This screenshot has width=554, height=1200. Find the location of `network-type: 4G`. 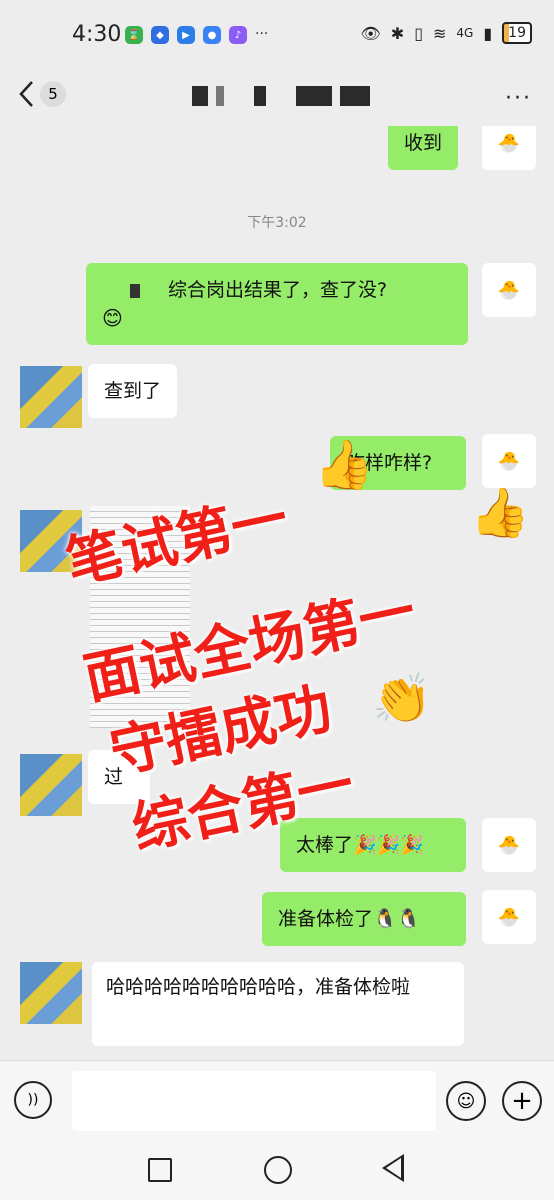

network-type: 4G is located at coordinates (465, 33).